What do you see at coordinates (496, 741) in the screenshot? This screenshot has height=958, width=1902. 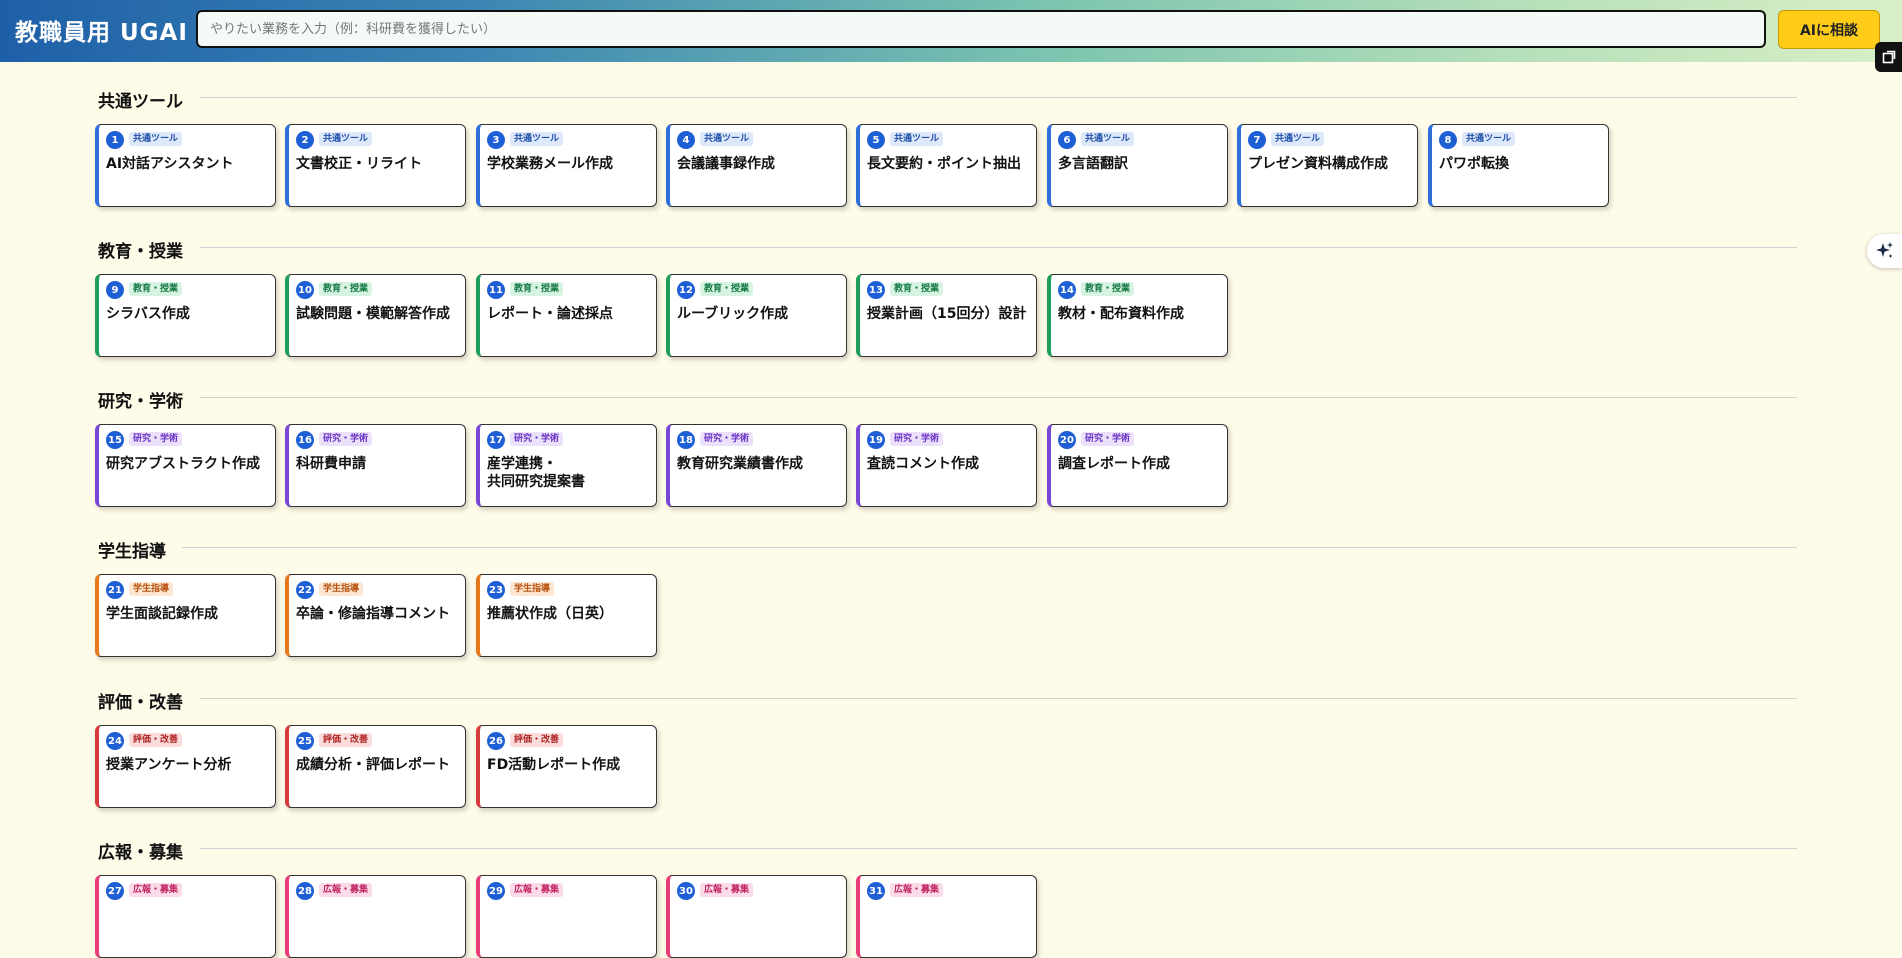 I see `tool-number-badge: 26` at bounding box center [496, 741].